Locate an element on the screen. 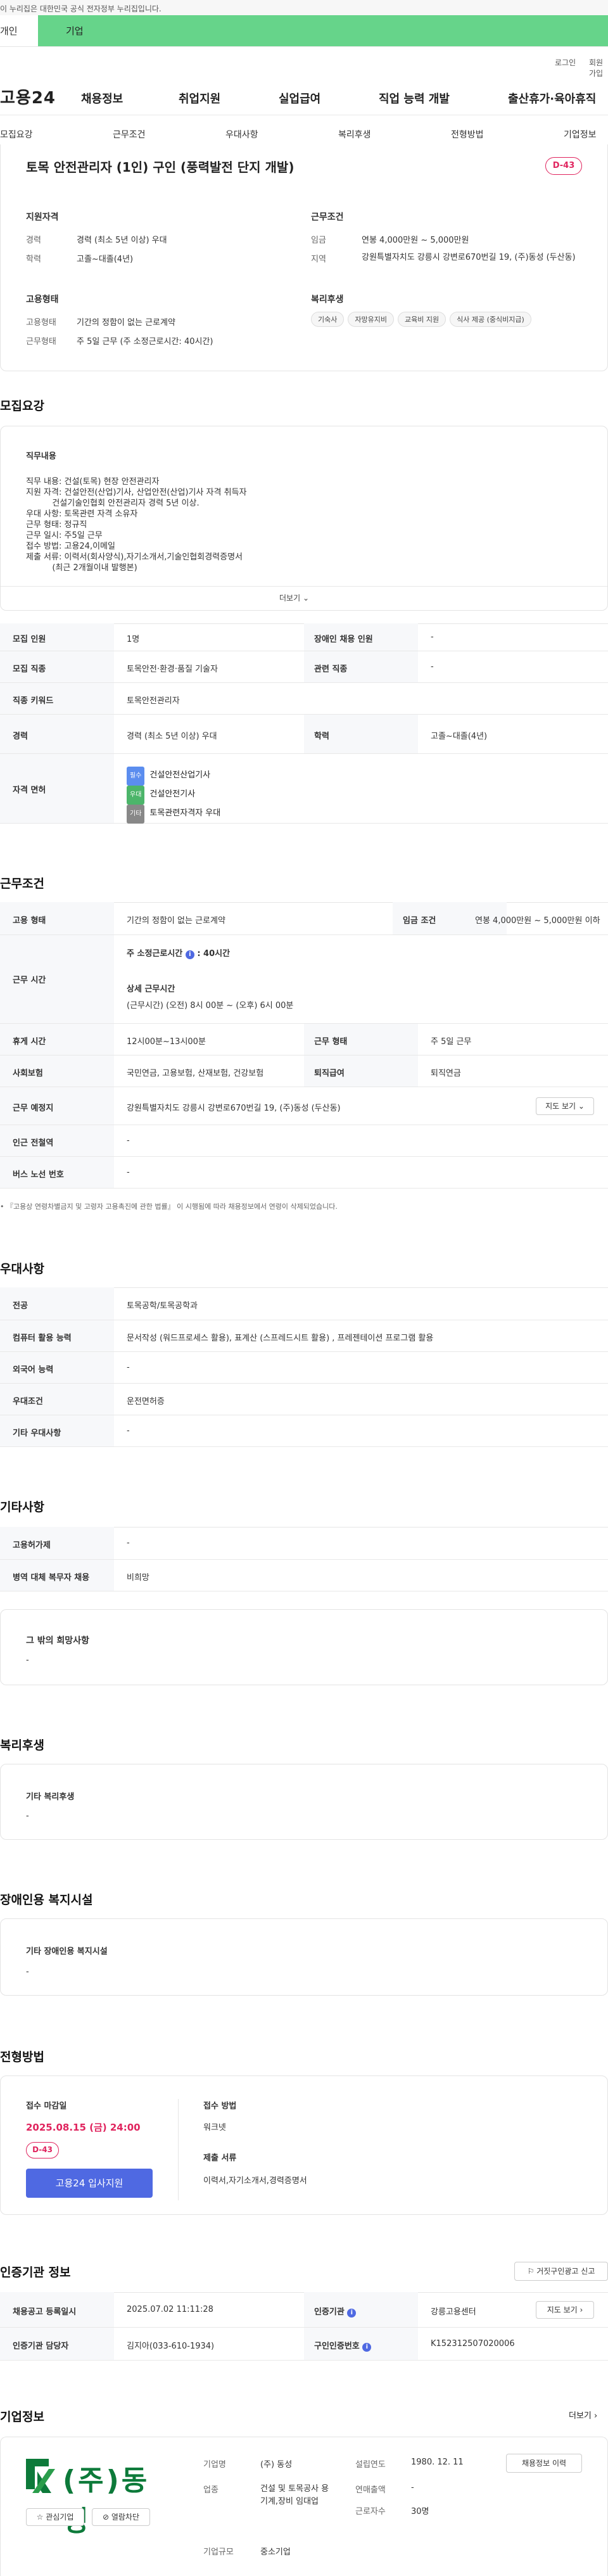 This screenshot has width=608, height=2576. job-history-label: 채용정보 이력 is located at coordinates (544, 2463).